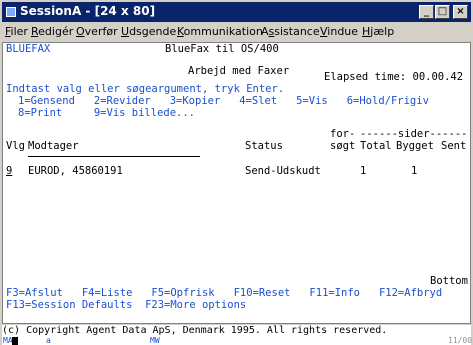 The height and width of the screenshot is (345, 473). Describe the element at coordinates (363, 171) in the screenshot. I see `row-total: 1` at that location.